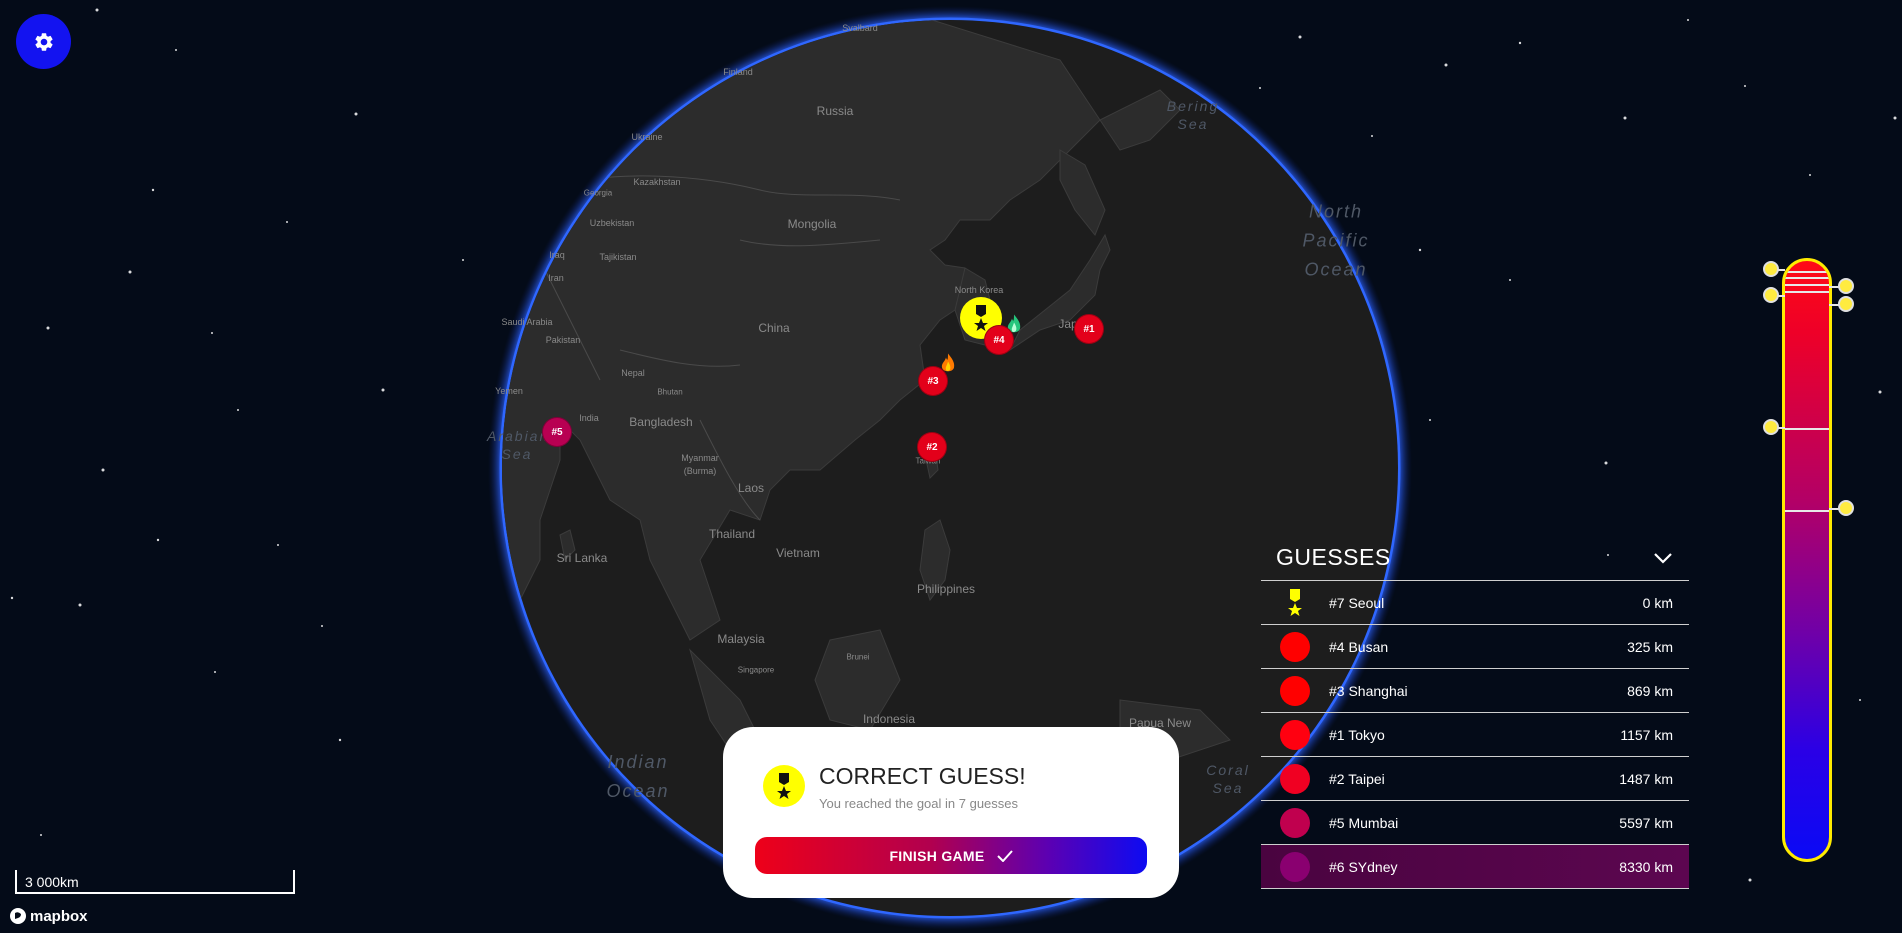 The width and height of the screenshot is (1902, 933). I want to click on result-title: CORRECT GUESS!, so click(922, 776).